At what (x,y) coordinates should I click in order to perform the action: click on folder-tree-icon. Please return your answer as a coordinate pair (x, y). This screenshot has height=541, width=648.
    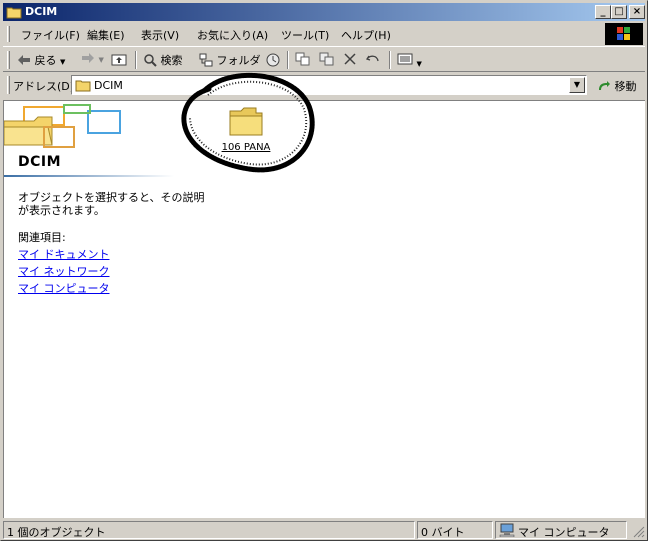
    Looking at the image, I should click on (206, 60).